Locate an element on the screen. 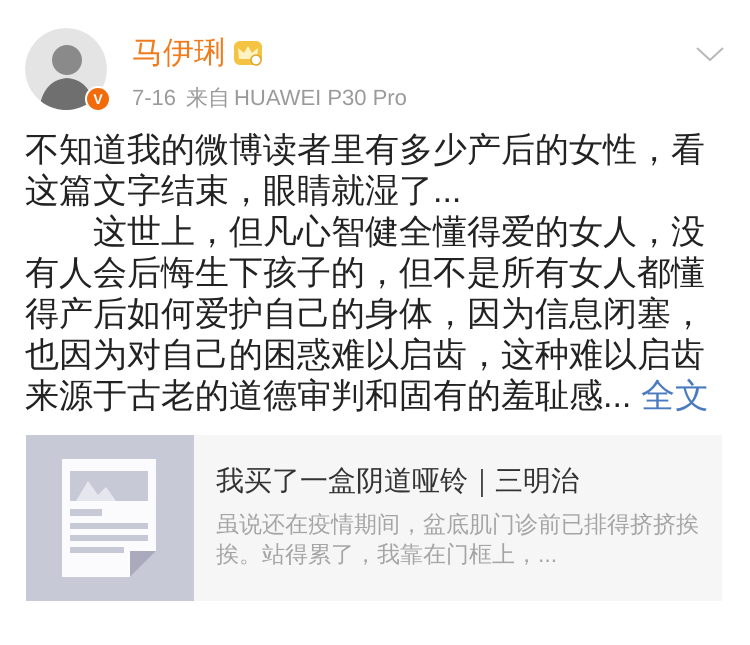 The width and height of the screenshot is (750, 645). document-icon is located at coordinates (110, 518).